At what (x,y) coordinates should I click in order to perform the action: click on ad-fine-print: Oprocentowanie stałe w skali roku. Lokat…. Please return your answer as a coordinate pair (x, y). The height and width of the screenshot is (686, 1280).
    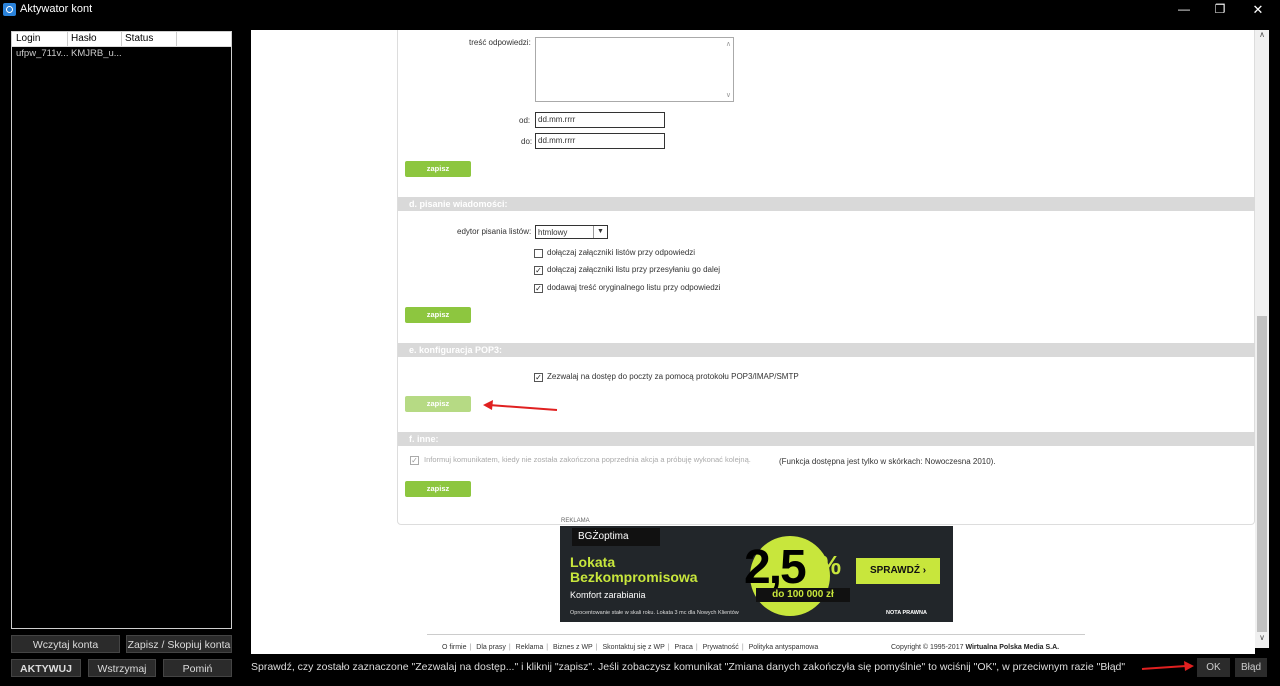
    Looking at the image, I should click on (654, 613).